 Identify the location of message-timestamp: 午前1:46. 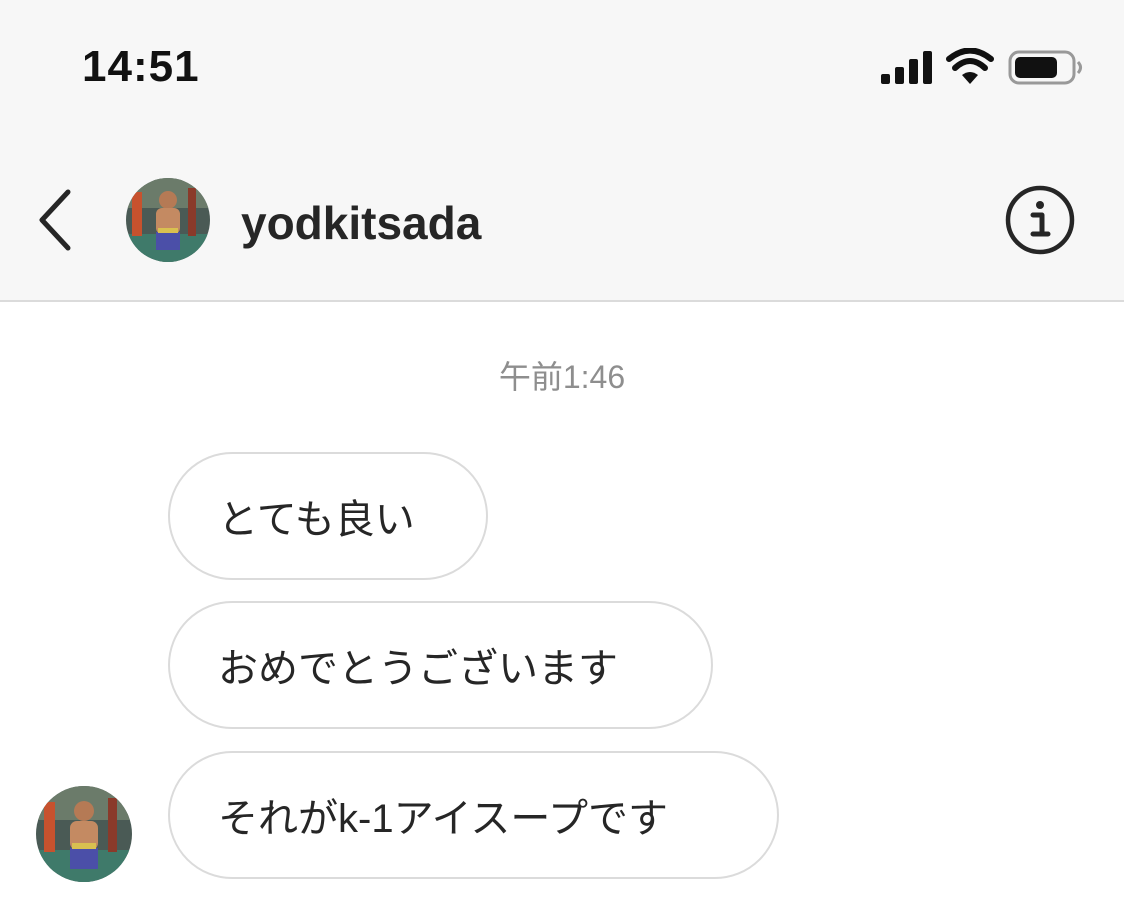
(562, 377).